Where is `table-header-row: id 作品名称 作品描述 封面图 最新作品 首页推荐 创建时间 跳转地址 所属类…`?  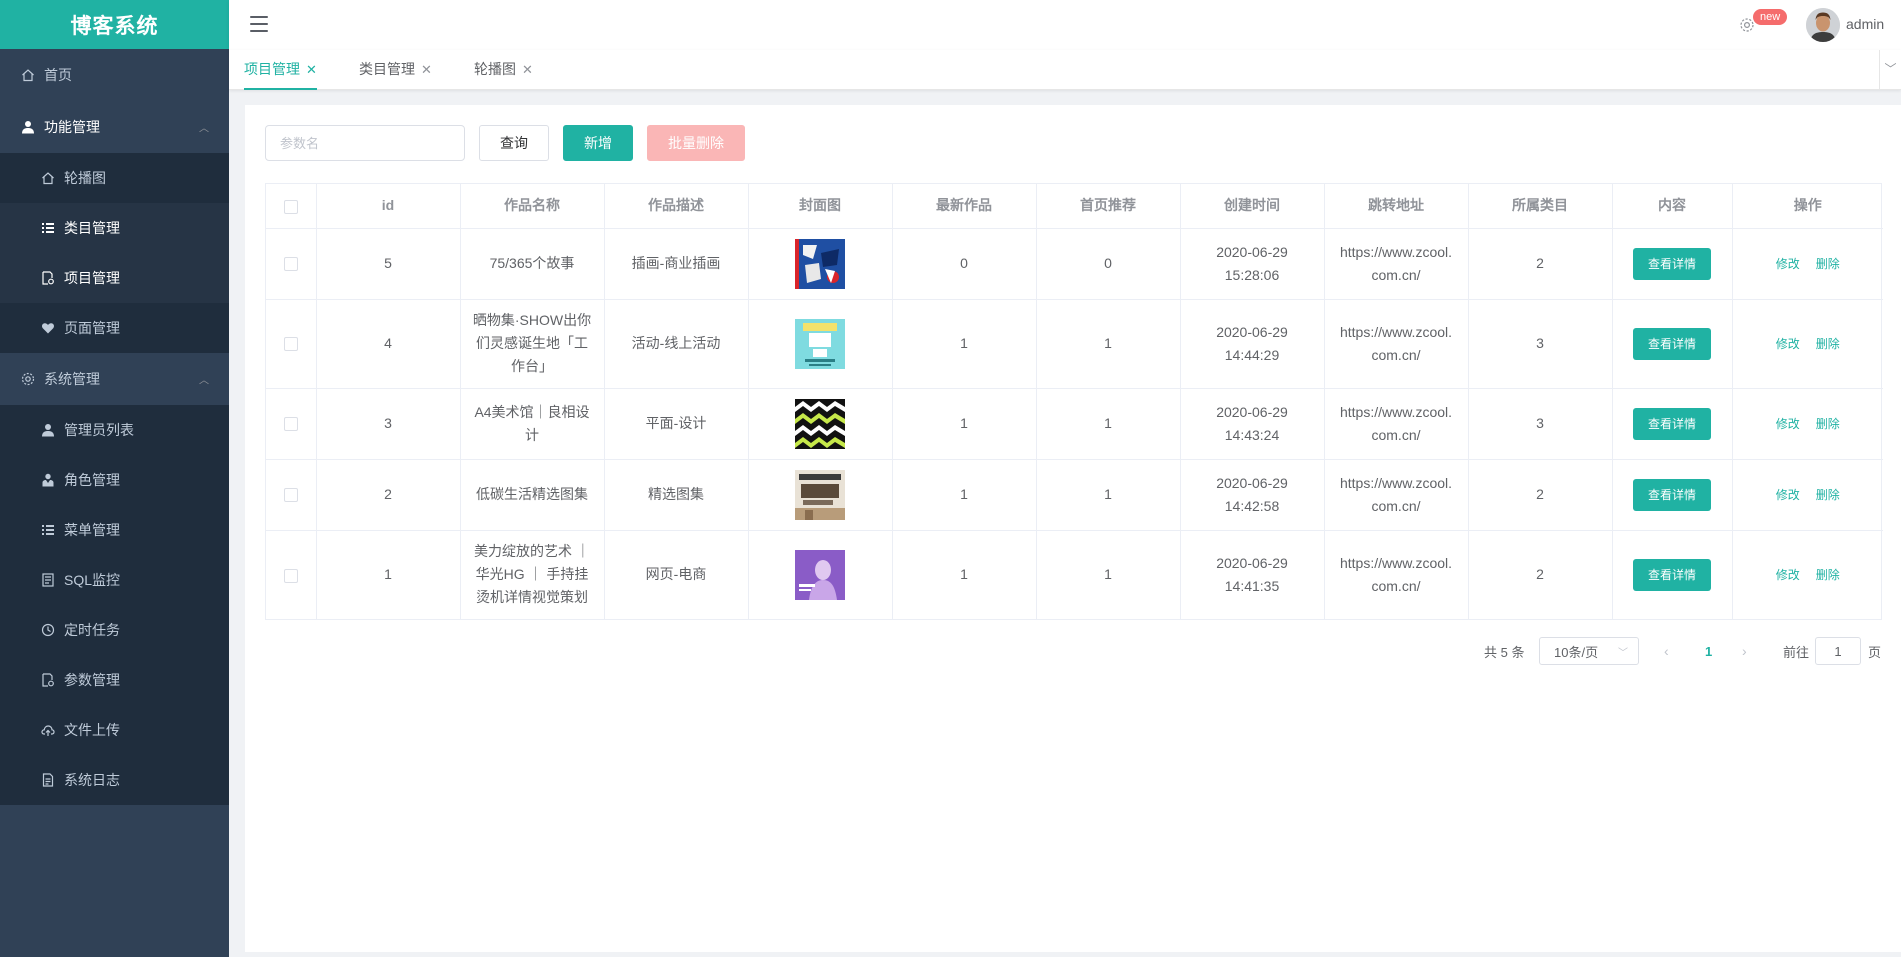
table-header-row: id 作品名称 作品描述 封面图 最新作品 首页推荐 创建时间 跳转地址 所属类… is located at coordinates (1074, 206).